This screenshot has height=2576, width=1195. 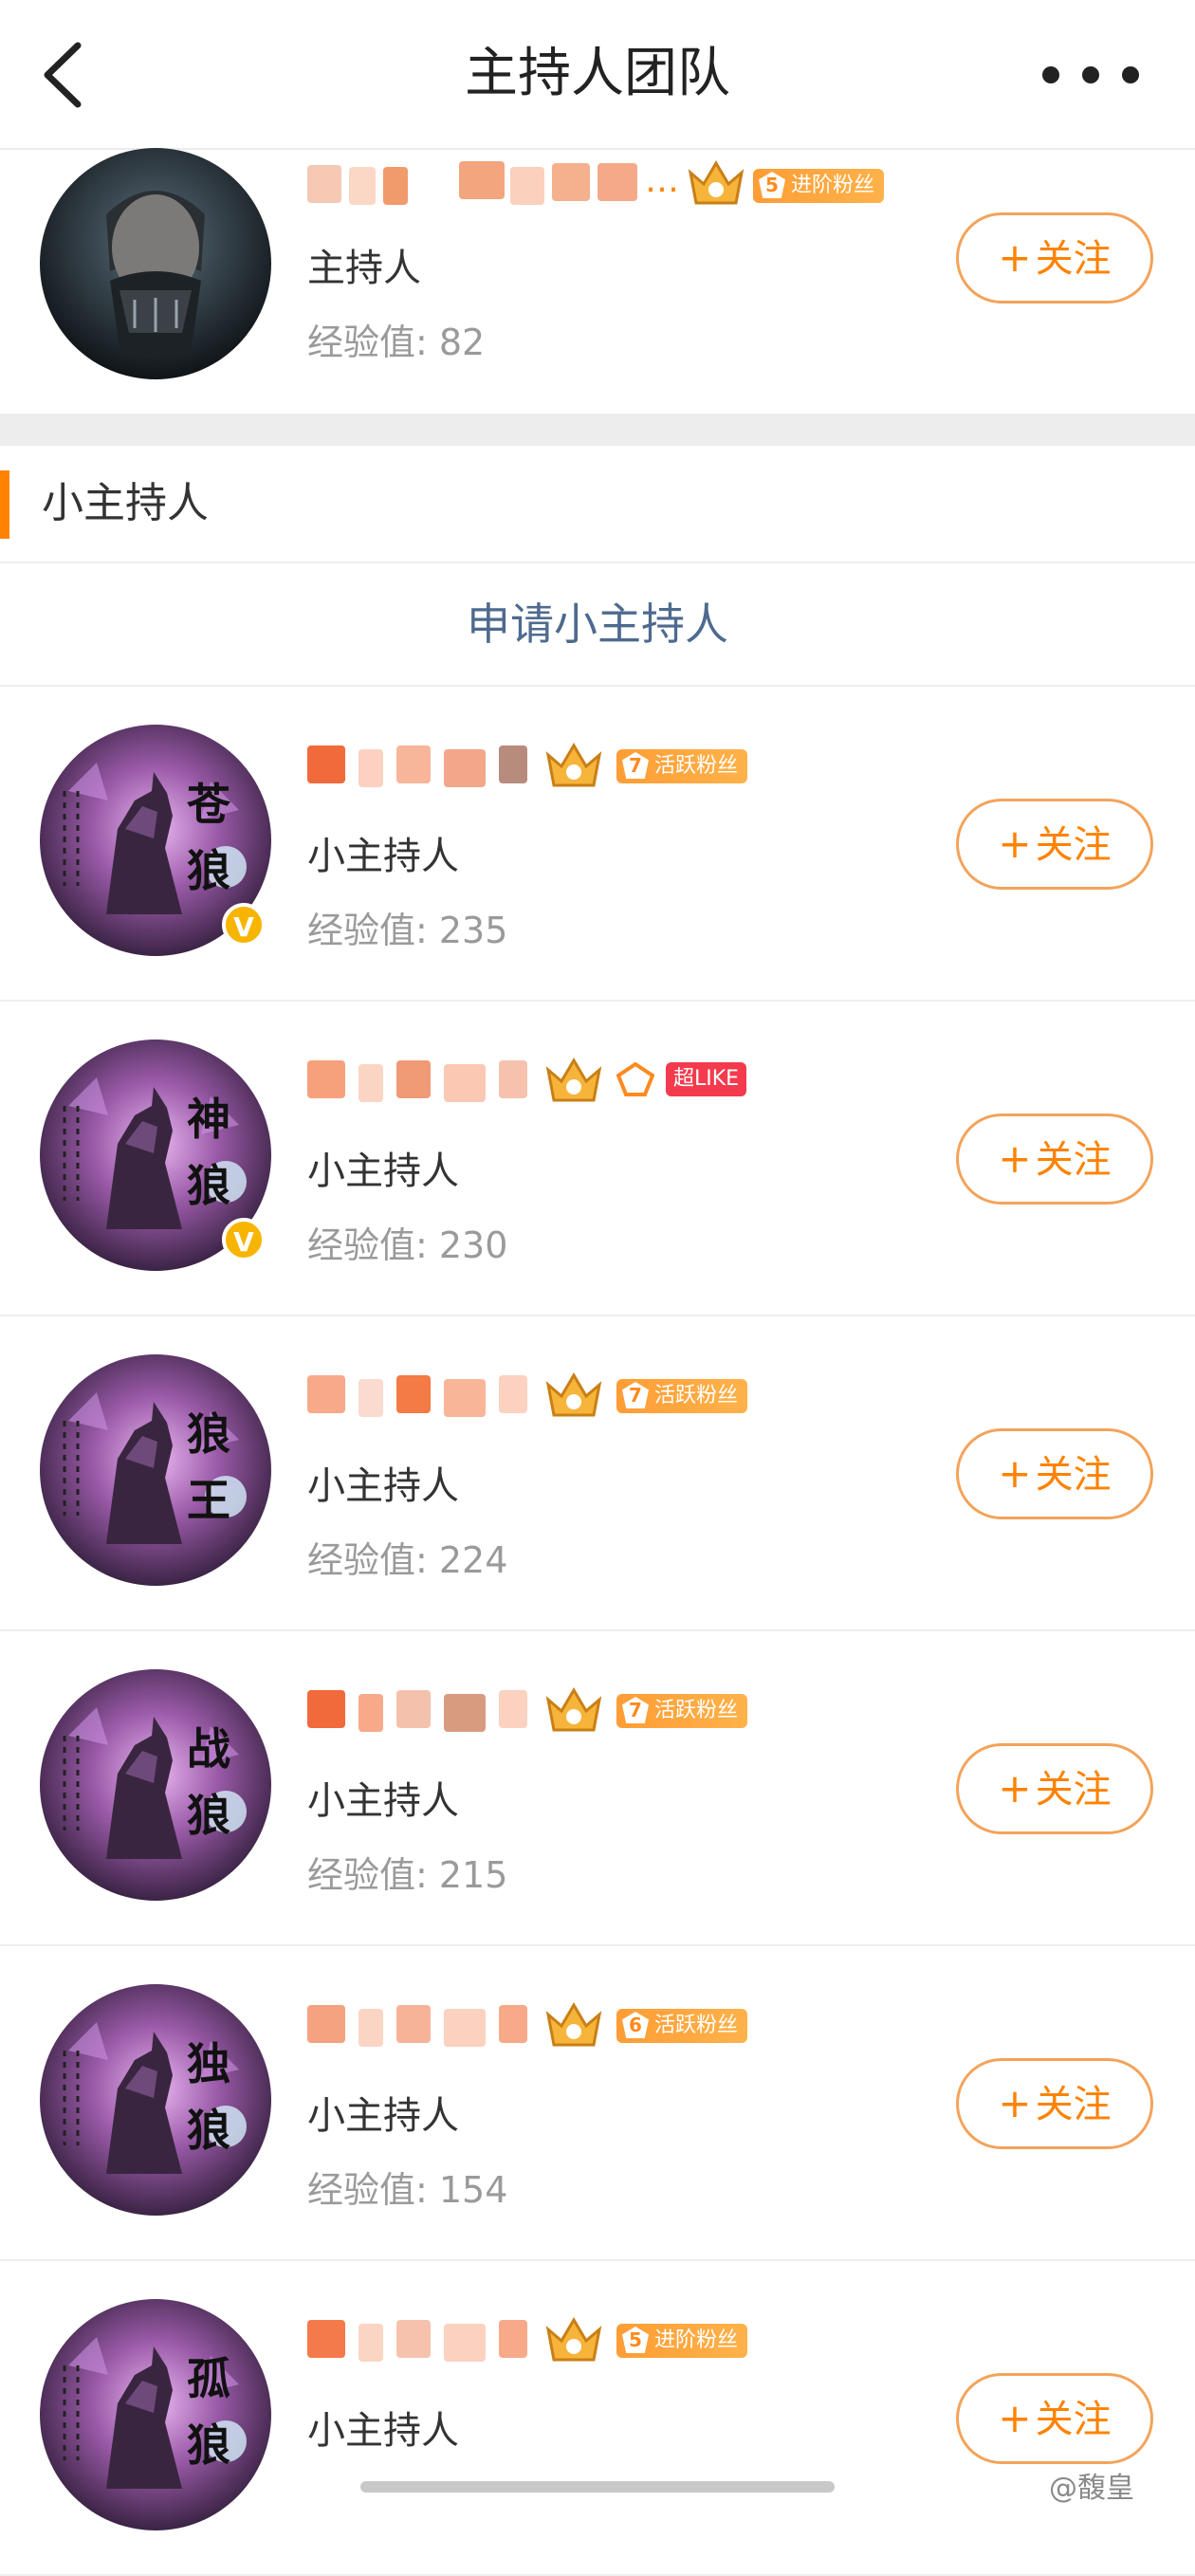 What do you see at coordinates (208, 2063) in the screenshot?
I see `avatar-text-top: 独` at bounding box center [208, 2063].